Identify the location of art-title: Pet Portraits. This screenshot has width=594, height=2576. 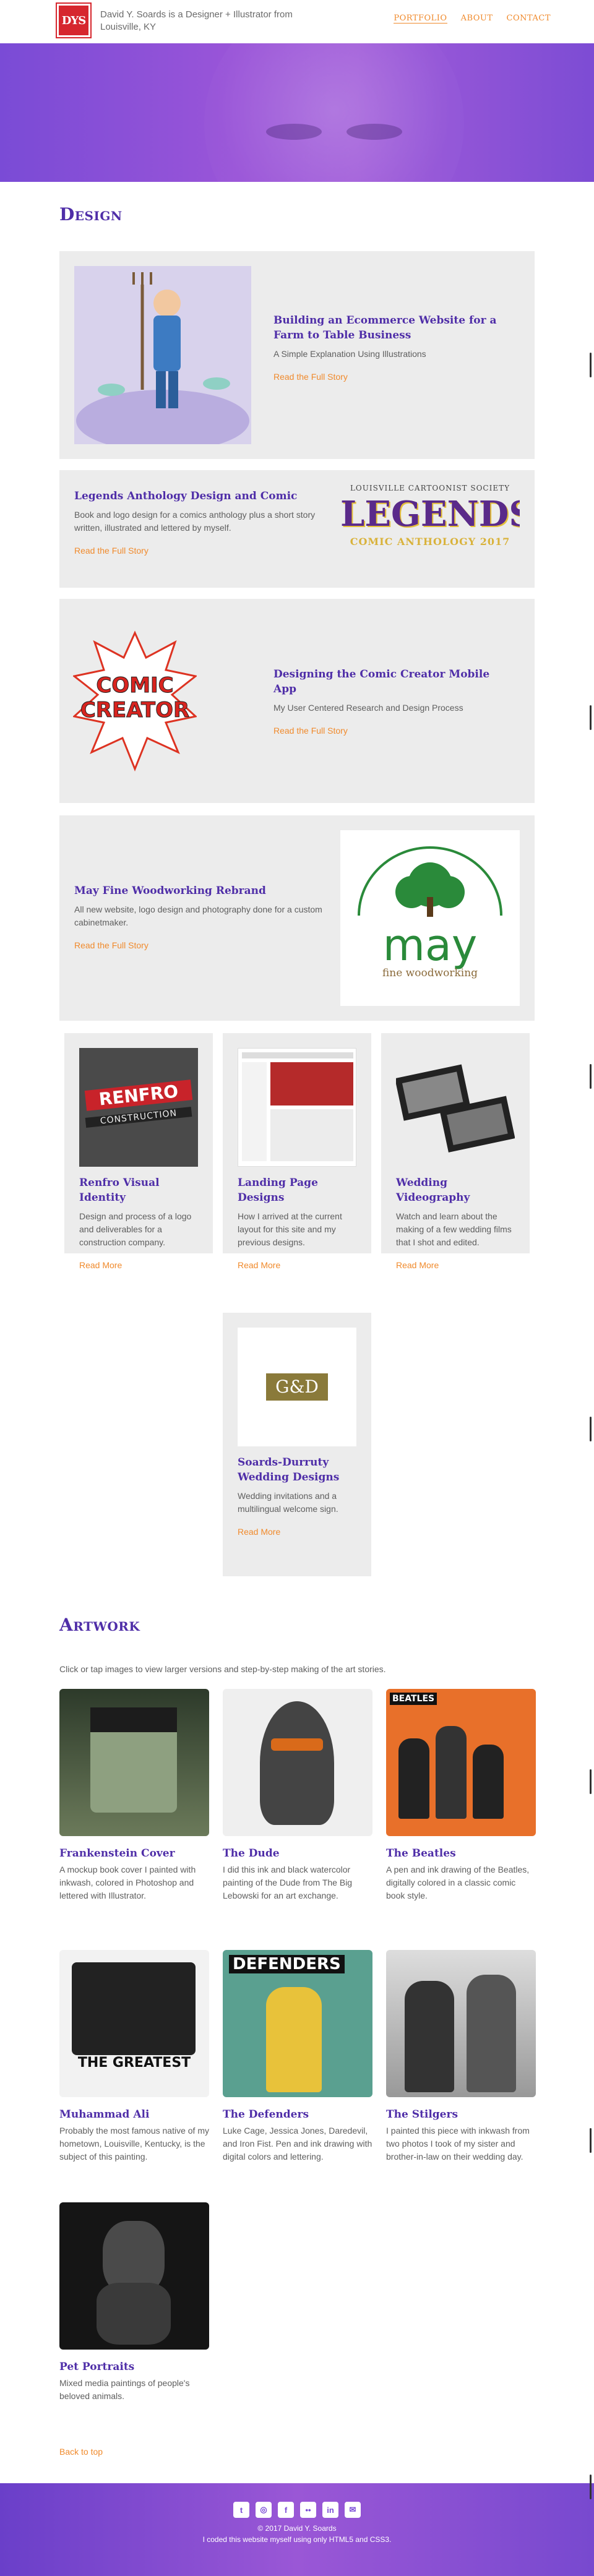
(134, 2367).